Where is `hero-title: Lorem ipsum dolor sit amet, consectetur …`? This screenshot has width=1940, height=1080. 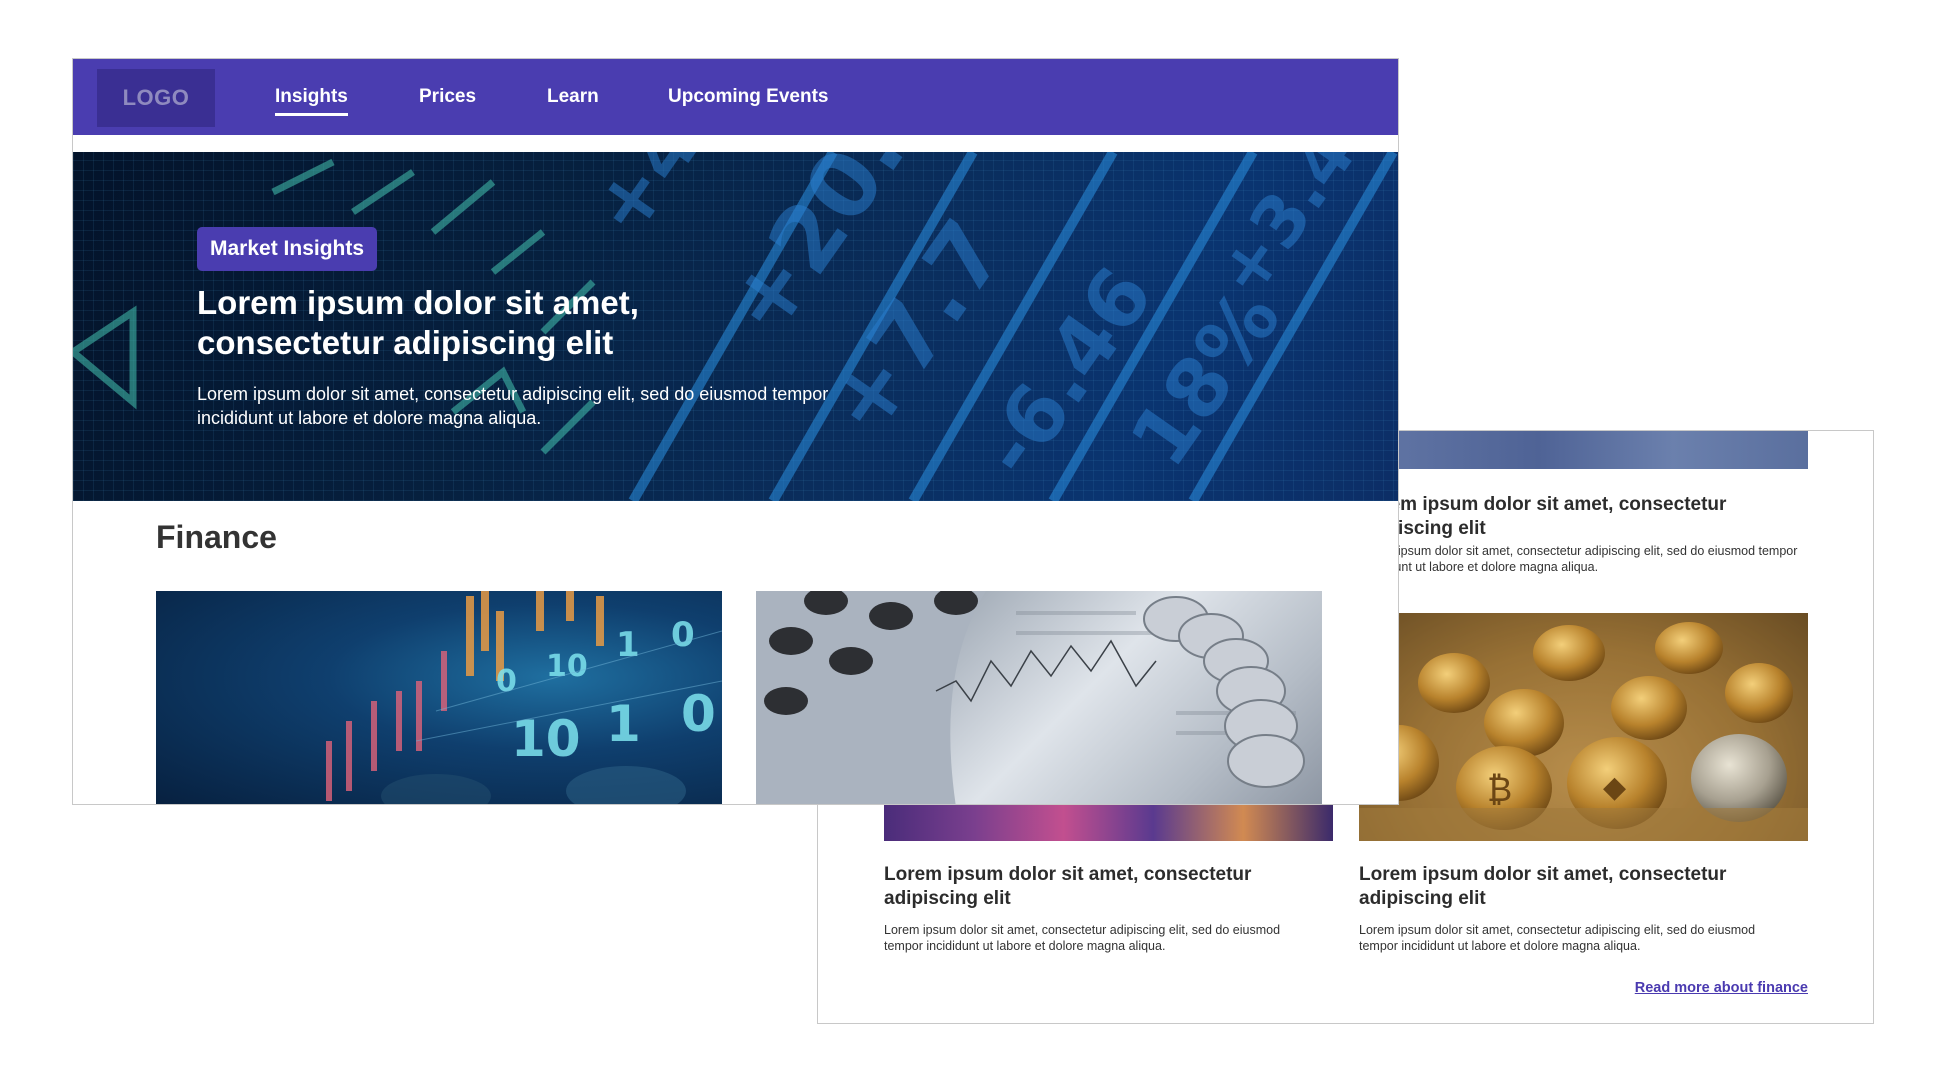 hero-title: Lorem ipsum dolor sit amet, consectetur … is located at coordinates (418, 322).